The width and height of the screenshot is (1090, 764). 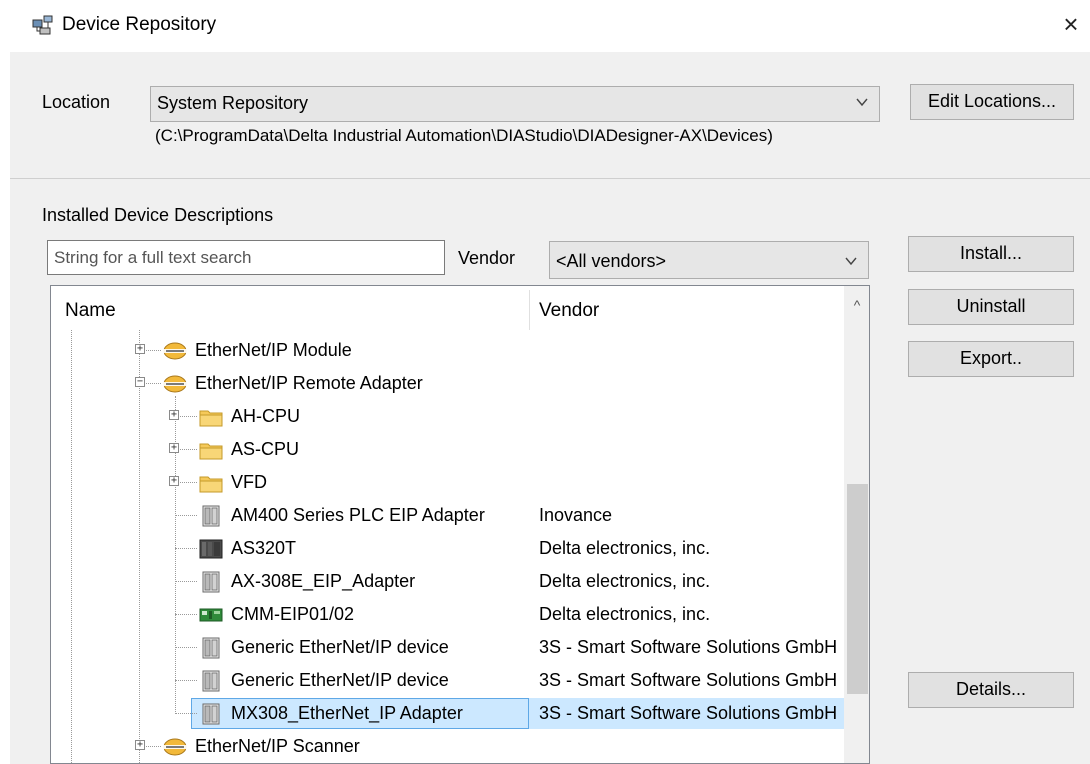 What do you see at coordinates (611, 261) in the screenshot?
I see `vendor-selected-value: <All vendors>` at bounding box center [611, 261].